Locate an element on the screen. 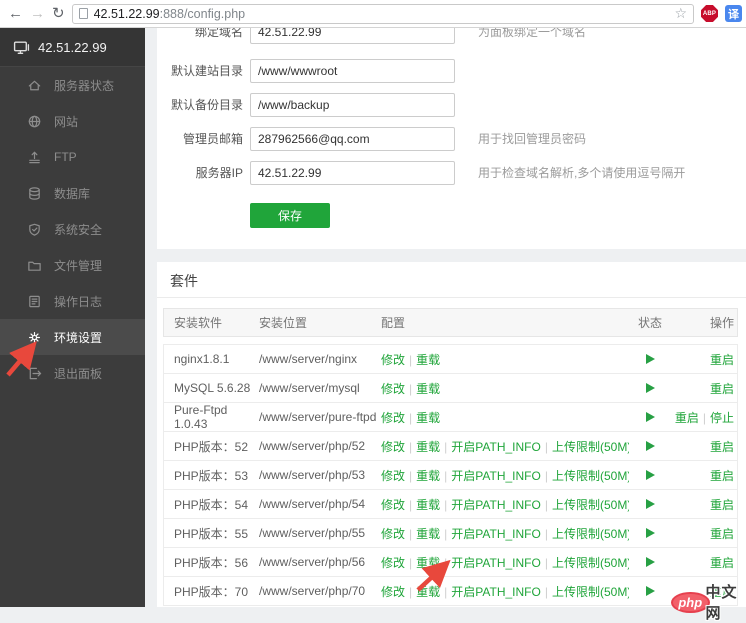 This screenshot has width=746, height=623. action-link: 停止 is located at coordinates (722, 418).